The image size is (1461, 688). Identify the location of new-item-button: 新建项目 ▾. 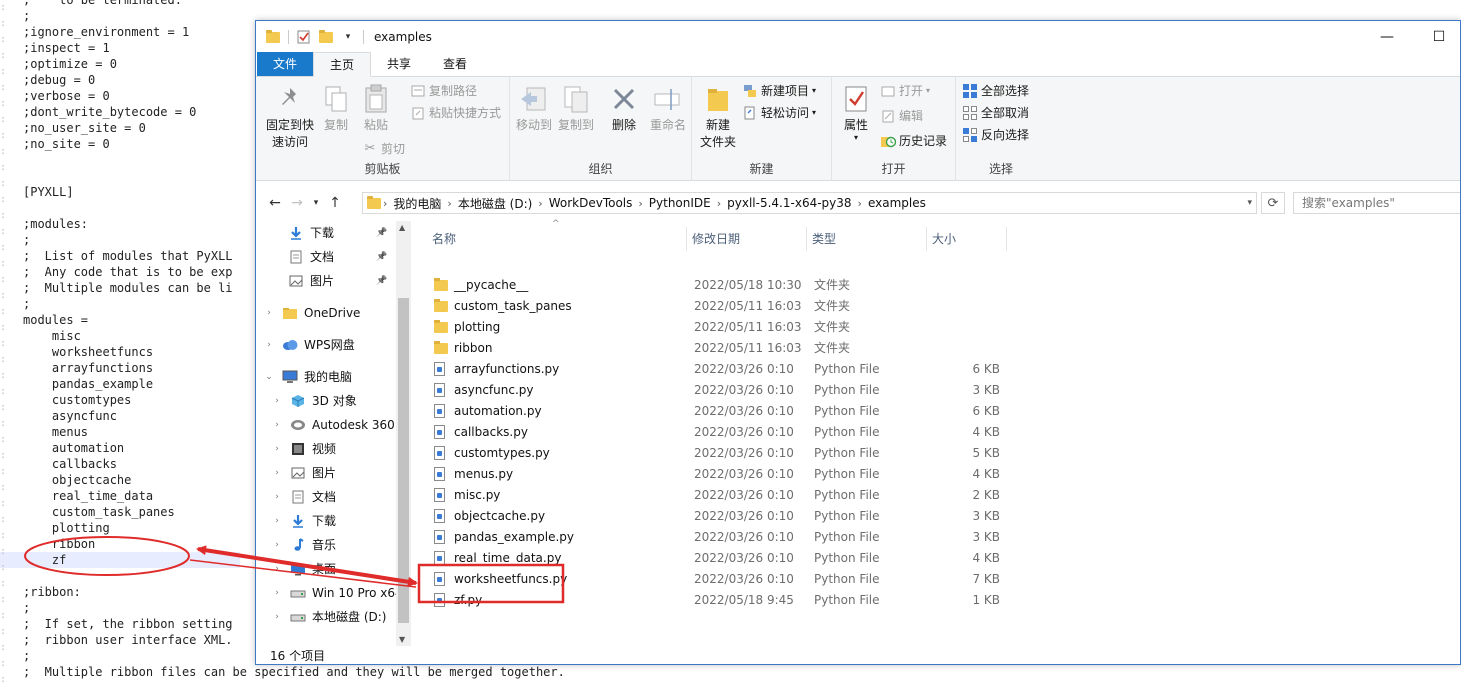
(779, 91).